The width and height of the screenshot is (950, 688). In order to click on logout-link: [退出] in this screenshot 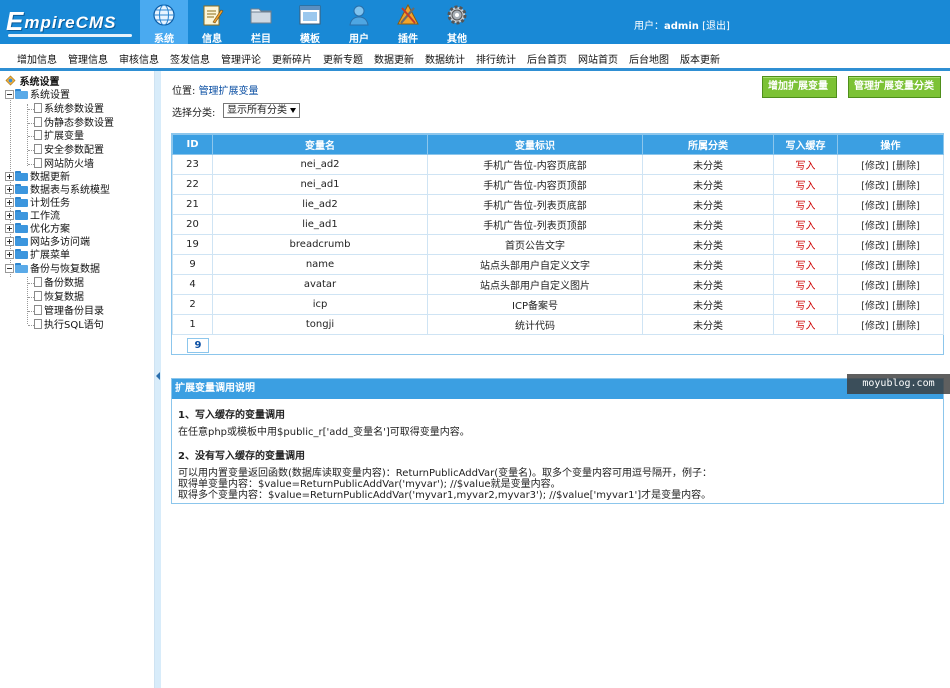, I will do `click(716, 26)`.